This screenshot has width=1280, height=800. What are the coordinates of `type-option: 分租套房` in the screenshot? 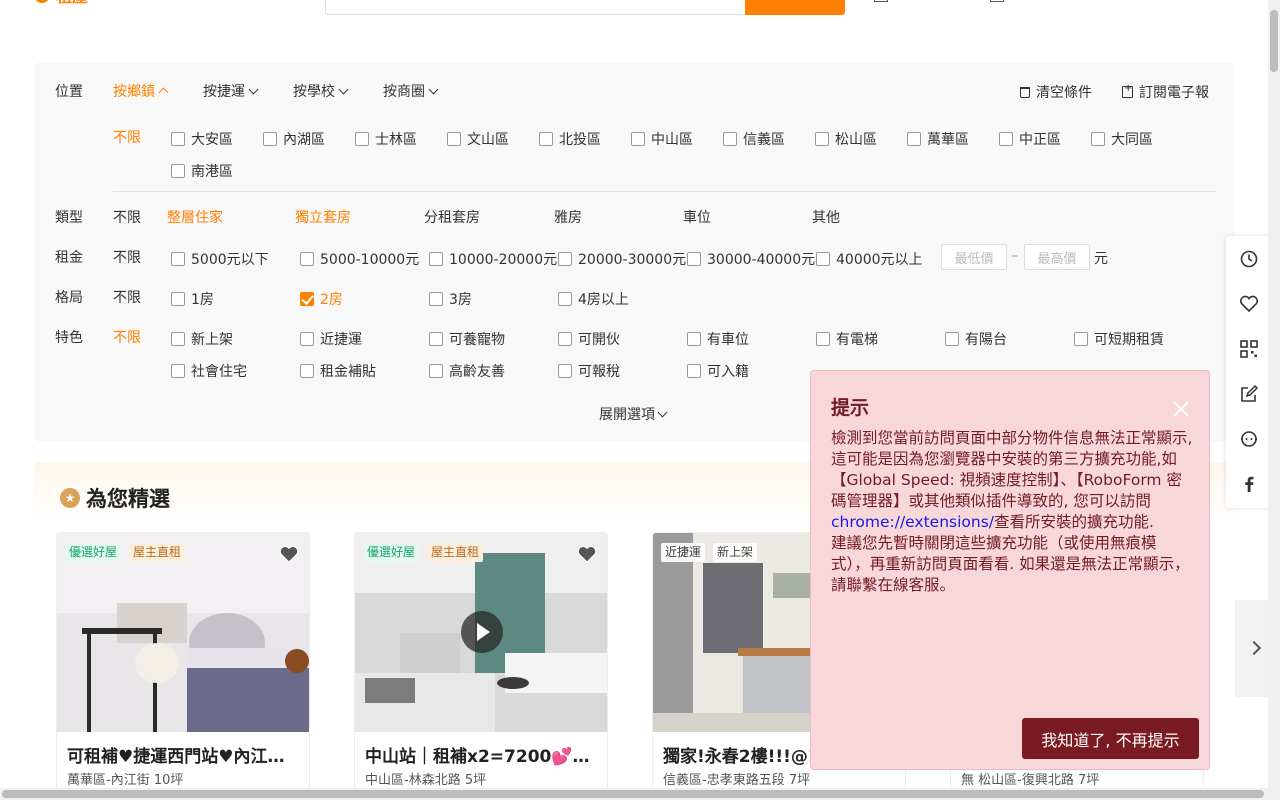 It's located at (452, 217).